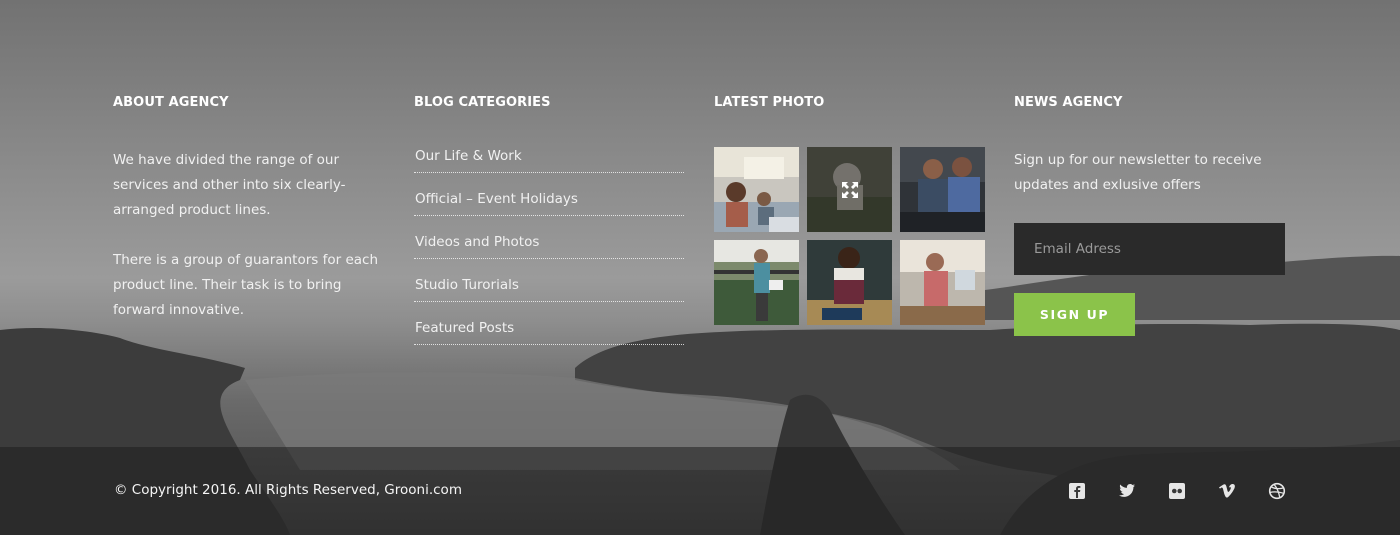 Image resolution: width=1400 pixels, height=535 pixels. I want to click on flickr-link, so click(1193, 491).